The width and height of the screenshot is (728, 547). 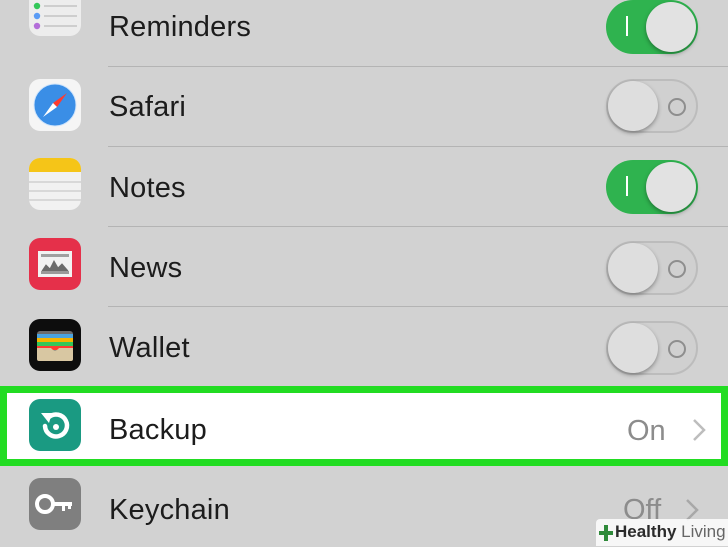 What do you see at coordinates (55, 105) in the screenshot?
I see `safari-icon` at bounding box center [55, 105].